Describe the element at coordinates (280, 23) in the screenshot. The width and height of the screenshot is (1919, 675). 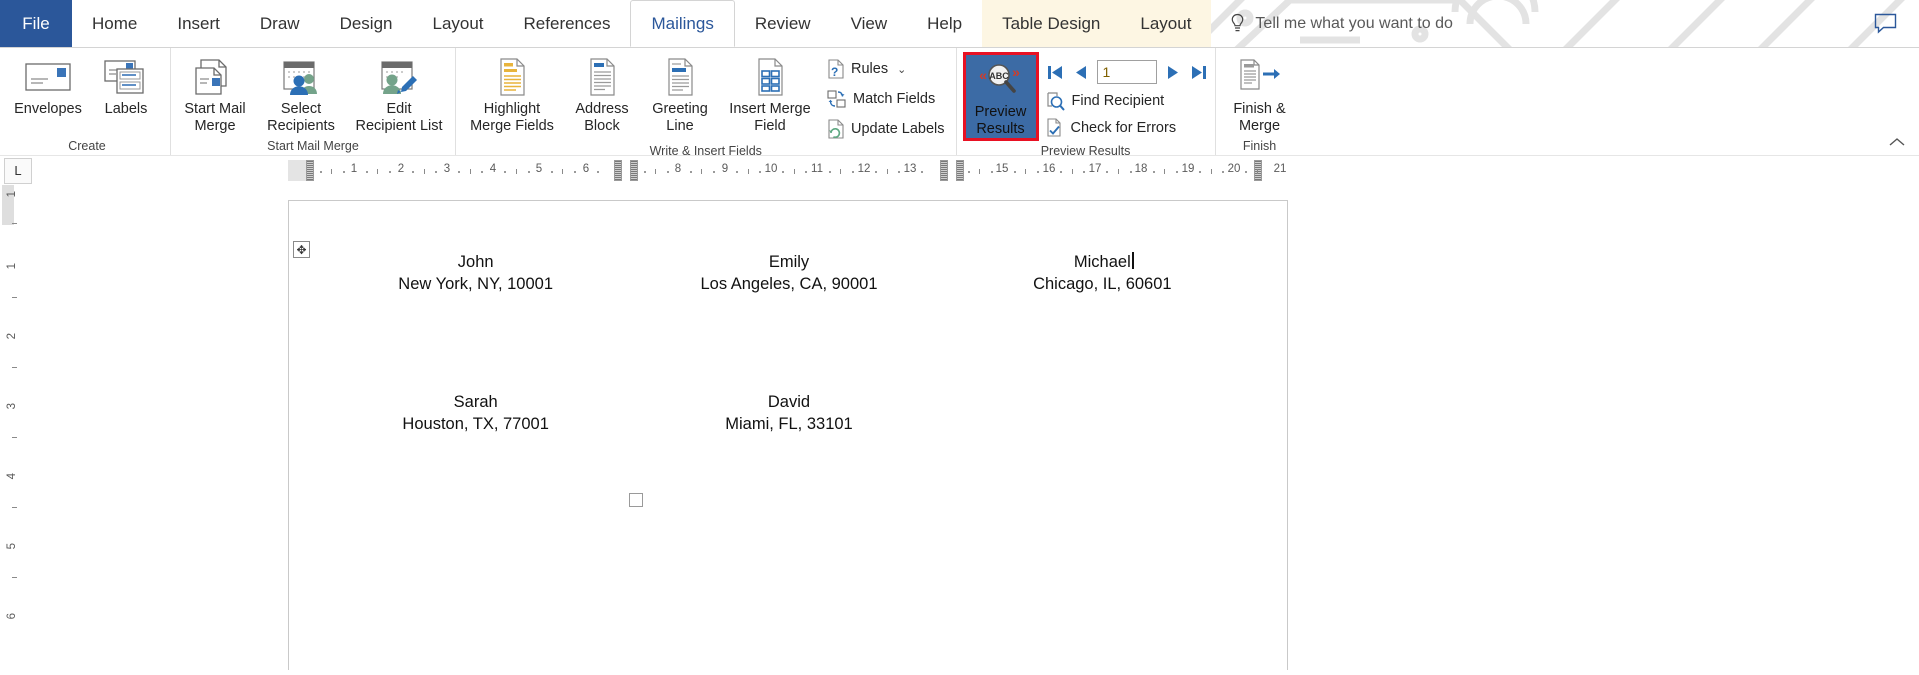
I see `tab-draw: Draw` at that location.